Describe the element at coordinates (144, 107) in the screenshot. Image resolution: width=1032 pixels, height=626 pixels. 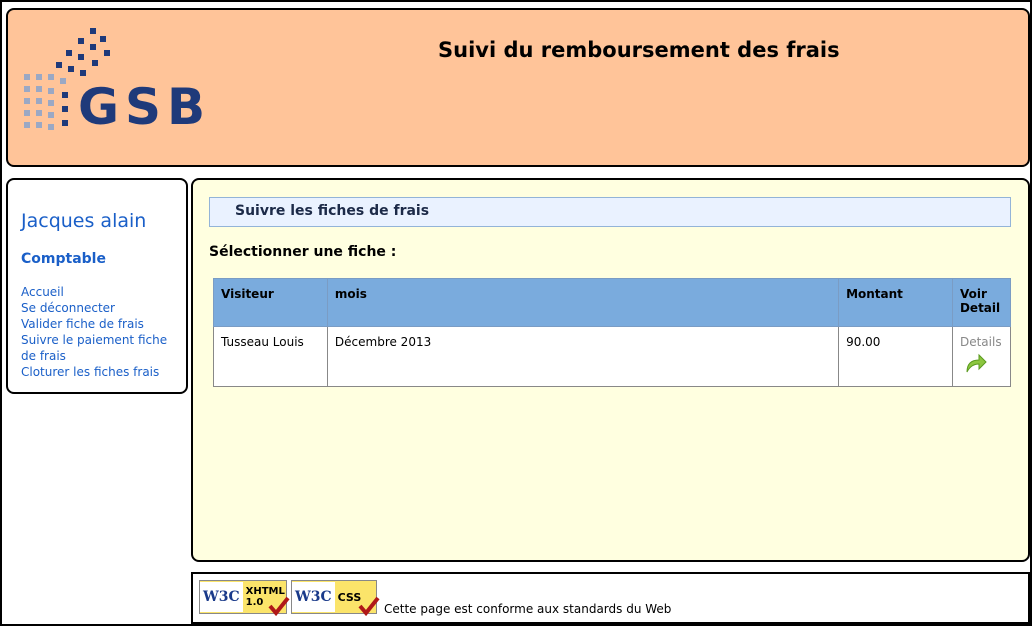
I see `svg-text: GSB` at that location.